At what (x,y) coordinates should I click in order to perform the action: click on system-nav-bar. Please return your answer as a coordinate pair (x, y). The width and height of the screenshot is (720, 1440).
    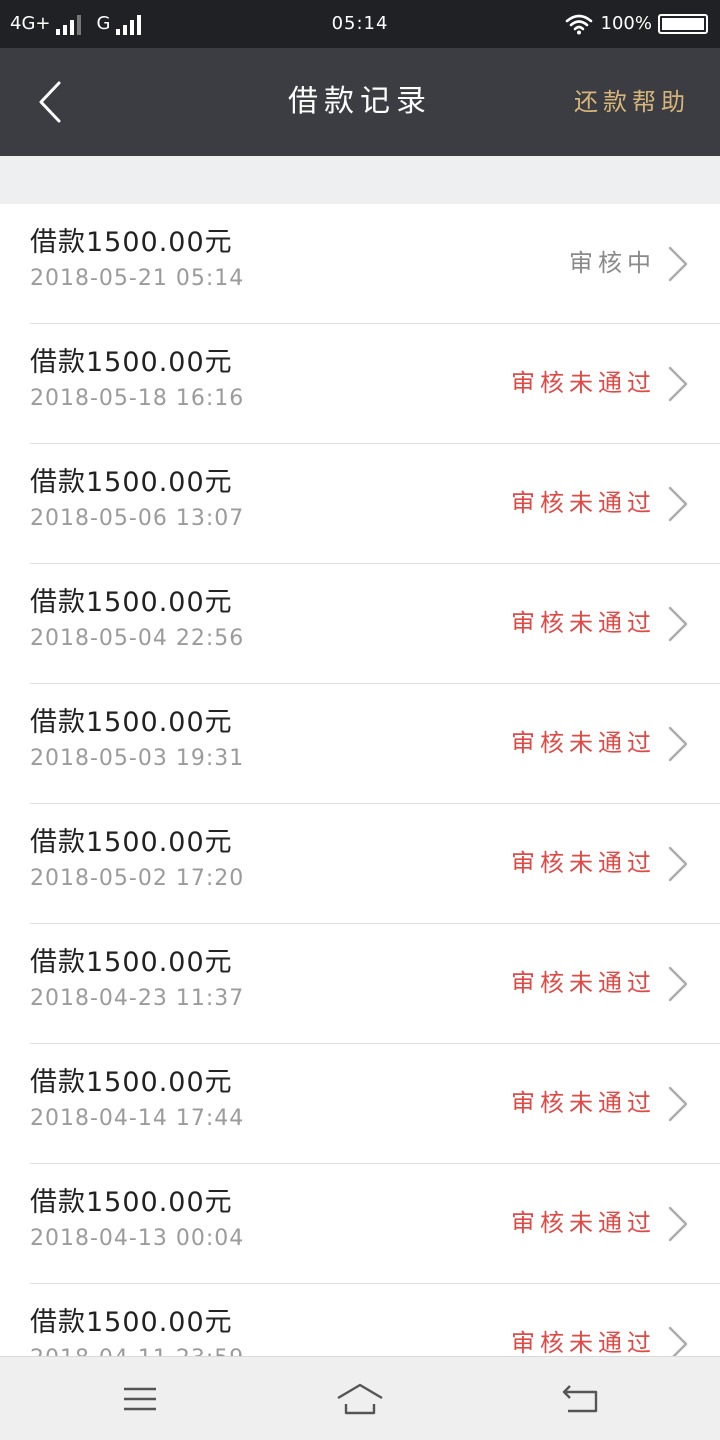
    Looking at the image, I should click on (360, 1398).